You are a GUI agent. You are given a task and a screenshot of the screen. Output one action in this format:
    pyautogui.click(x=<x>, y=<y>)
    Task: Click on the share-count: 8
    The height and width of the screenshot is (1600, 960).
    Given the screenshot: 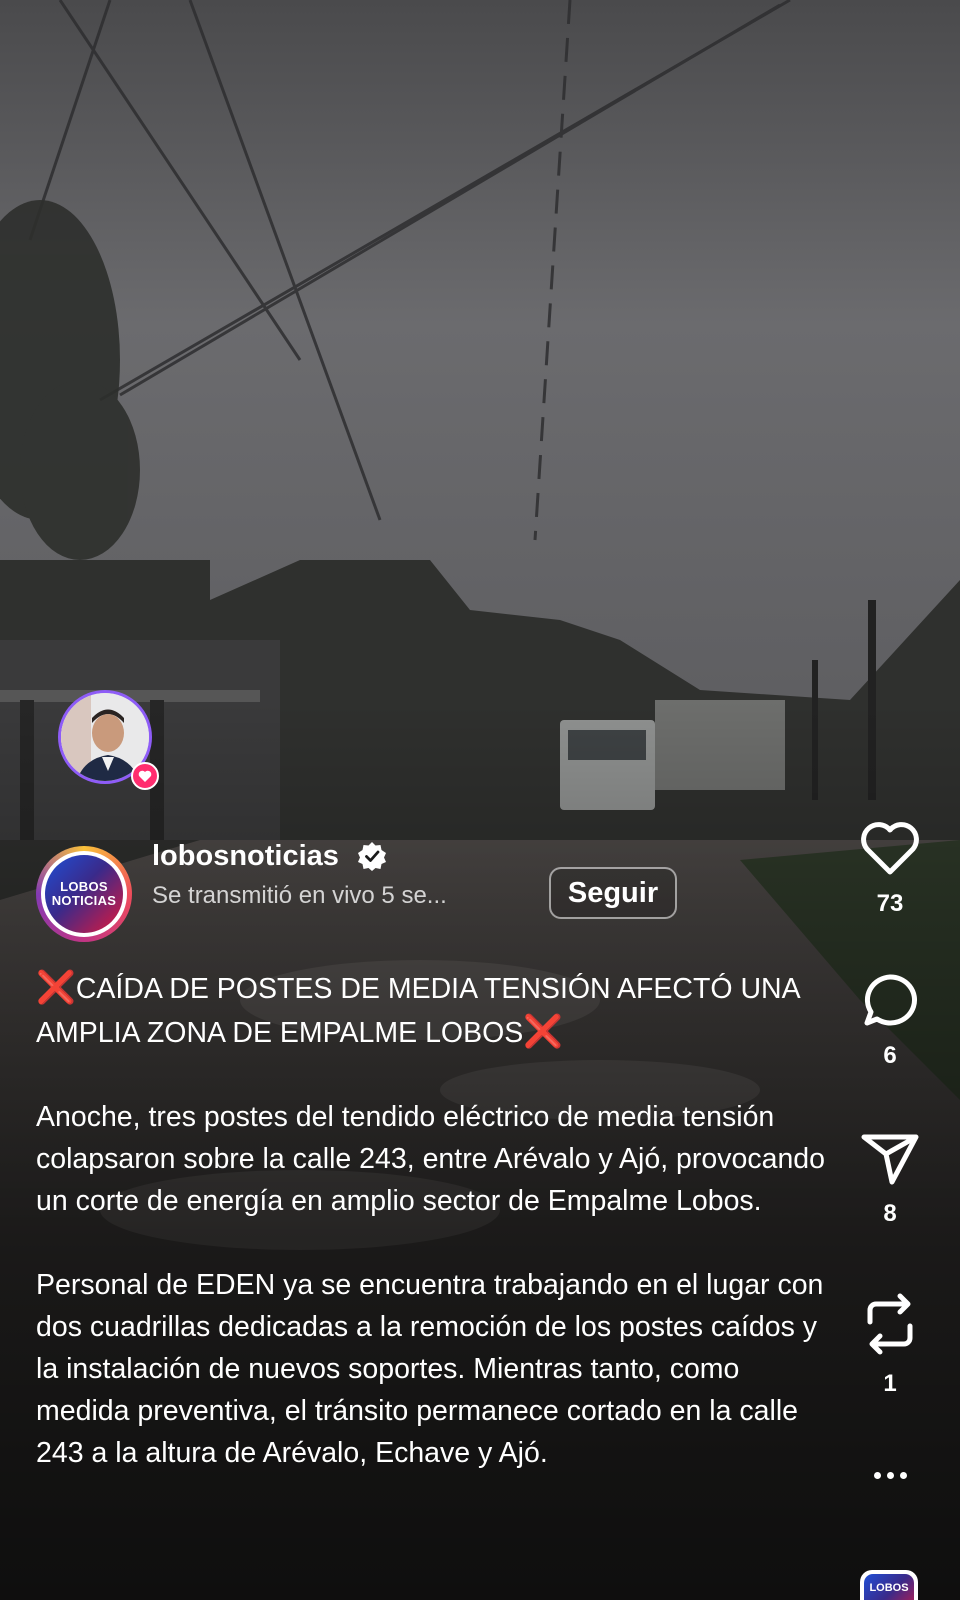 What is the action you would take?
    pyautogui.click(x=890, y=1213)
    